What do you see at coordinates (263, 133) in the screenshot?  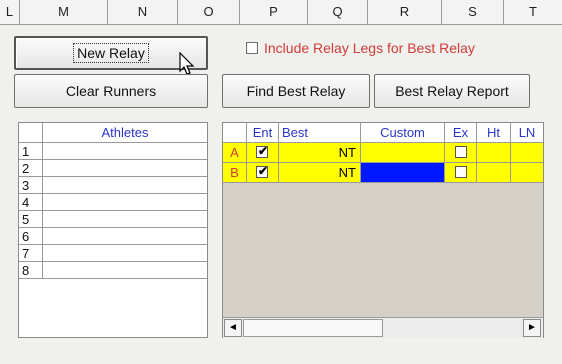 I see `relay-header-ent: Ent` at bounding box center [263, 133].